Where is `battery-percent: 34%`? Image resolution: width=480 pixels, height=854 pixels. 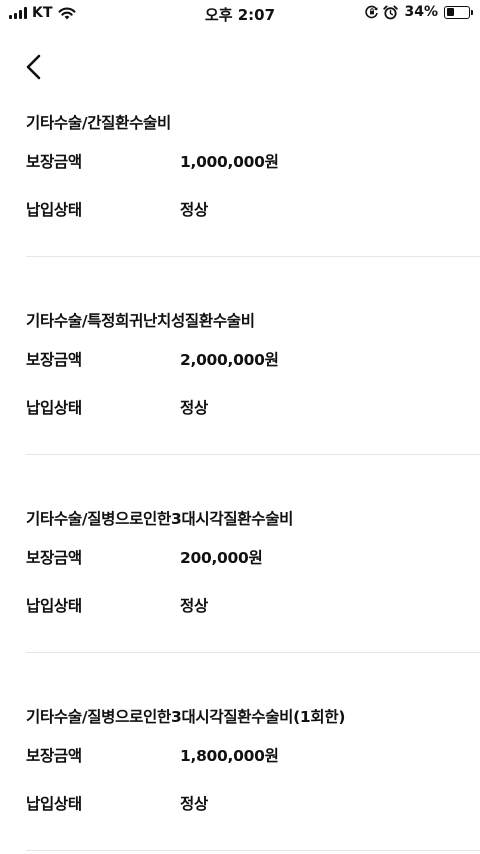
battery-percent: 34% is located at coordinates (421, 12).